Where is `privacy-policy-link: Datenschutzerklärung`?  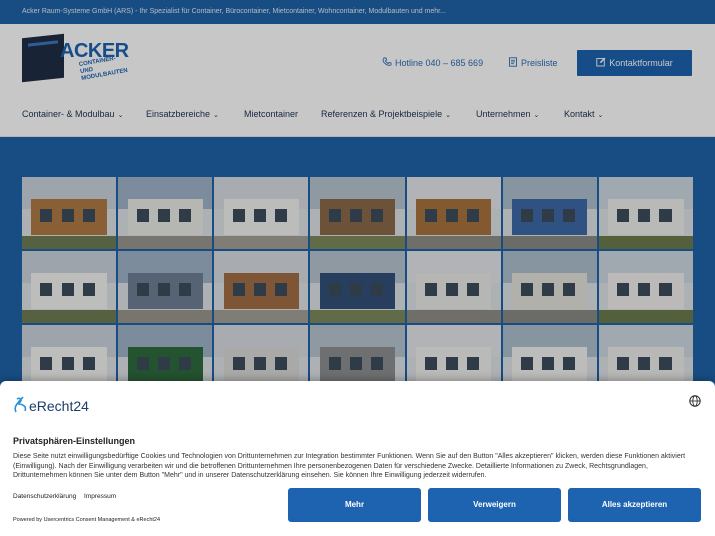
privacy-policy-link: Datenschutzerklärung is located at coordinates (44, 496).